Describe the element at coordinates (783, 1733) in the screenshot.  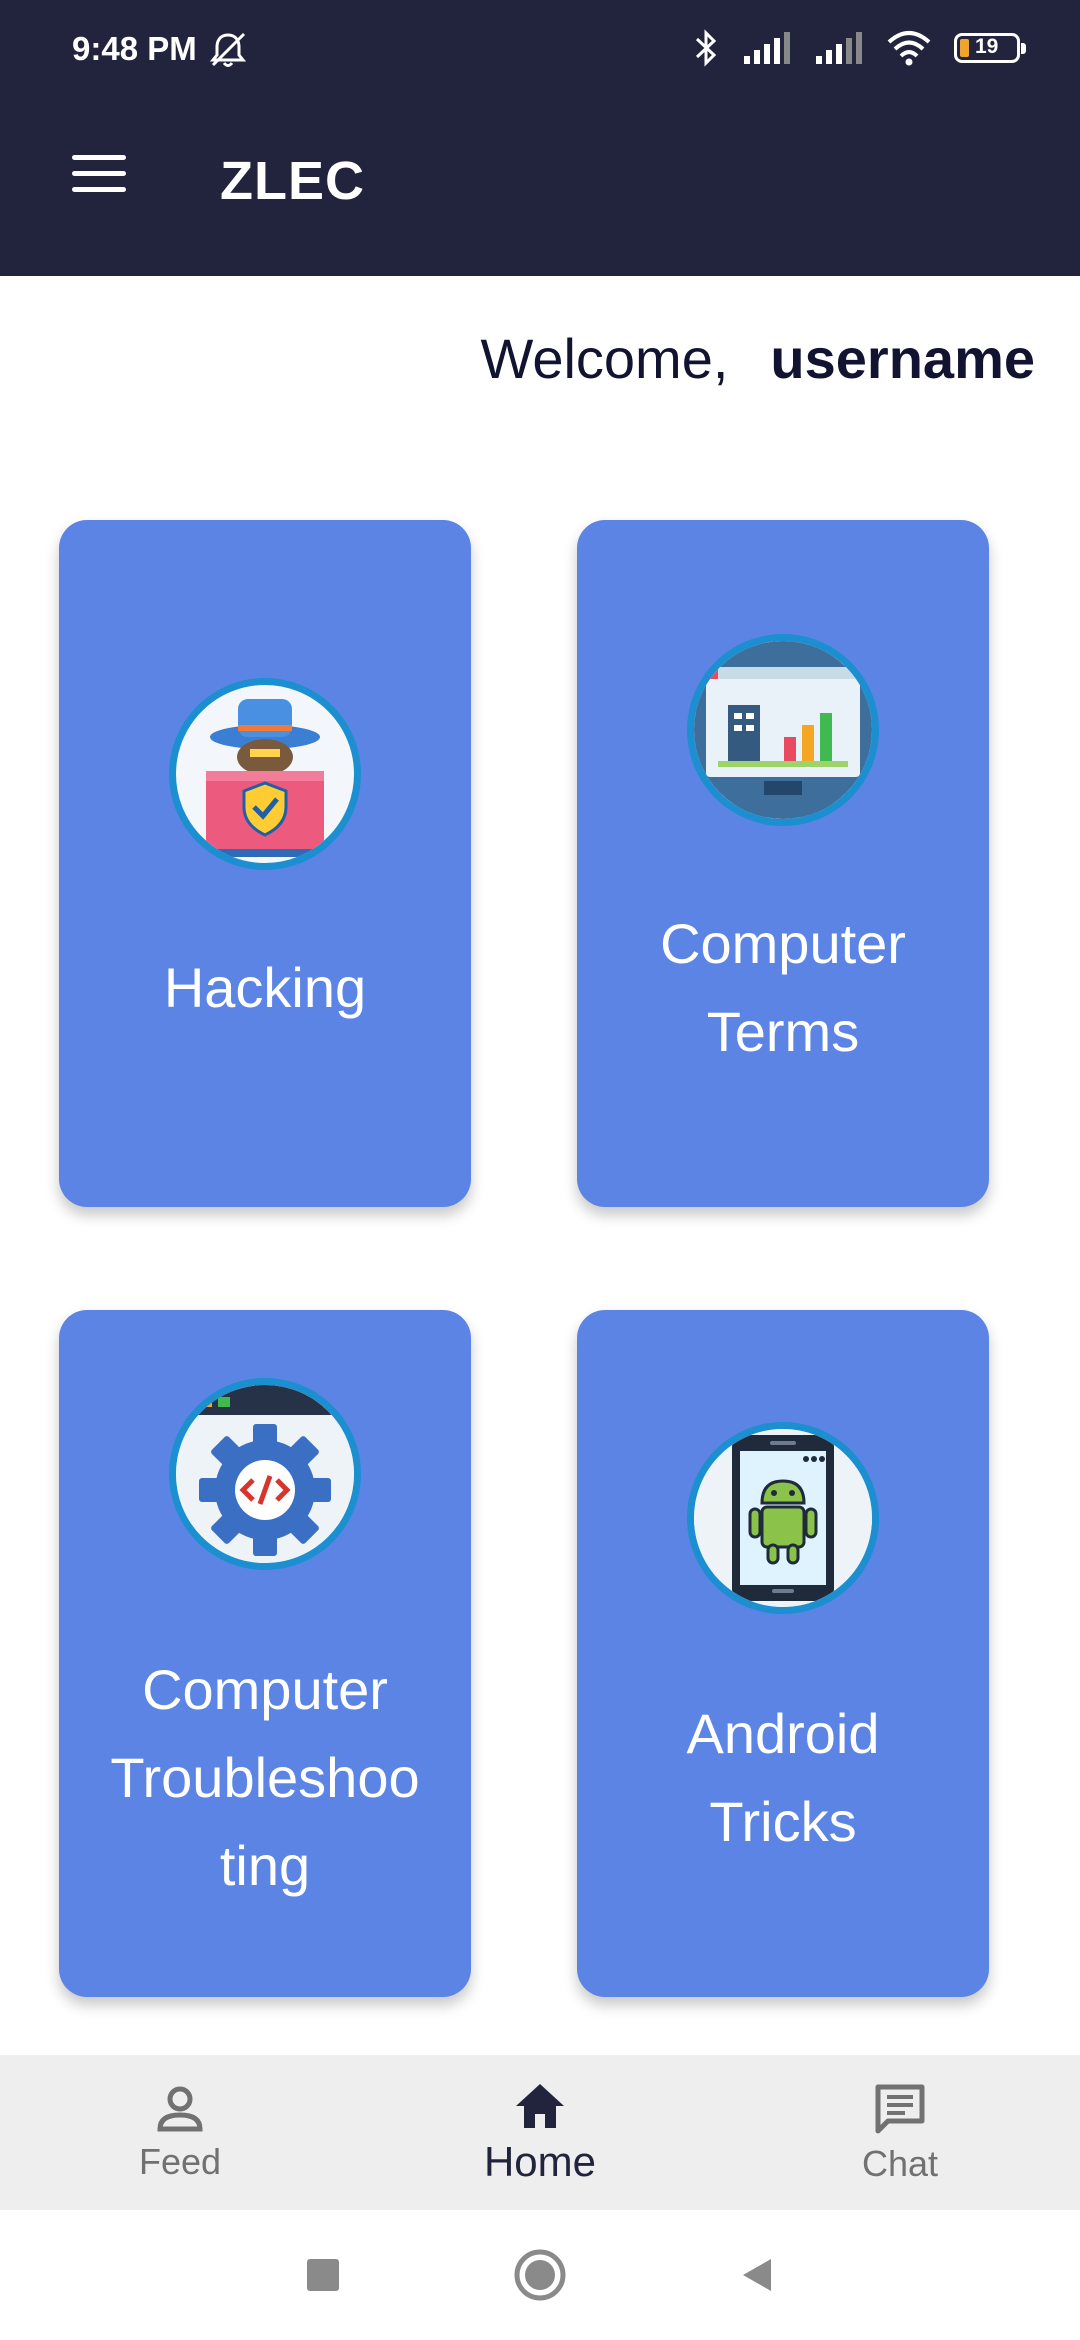
I see `card-label-line: Android` at that location.